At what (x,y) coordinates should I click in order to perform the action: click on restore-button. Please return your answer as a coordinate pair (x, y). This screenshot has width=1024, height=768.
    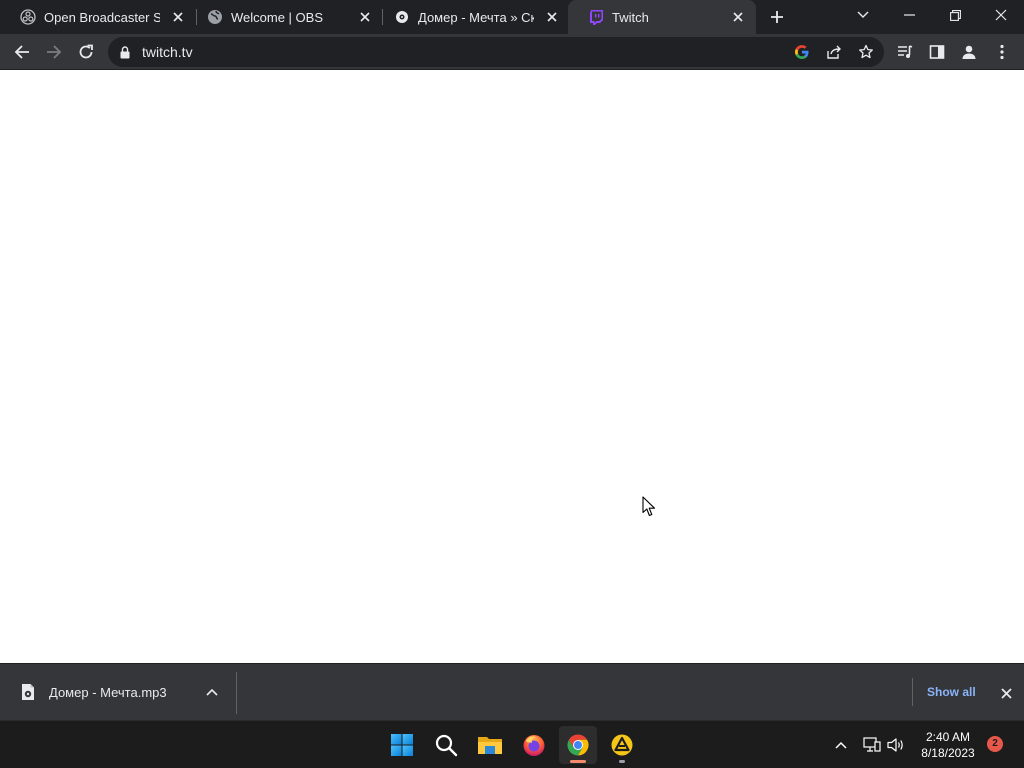
    Looking at the image, I should click on (955, 15).